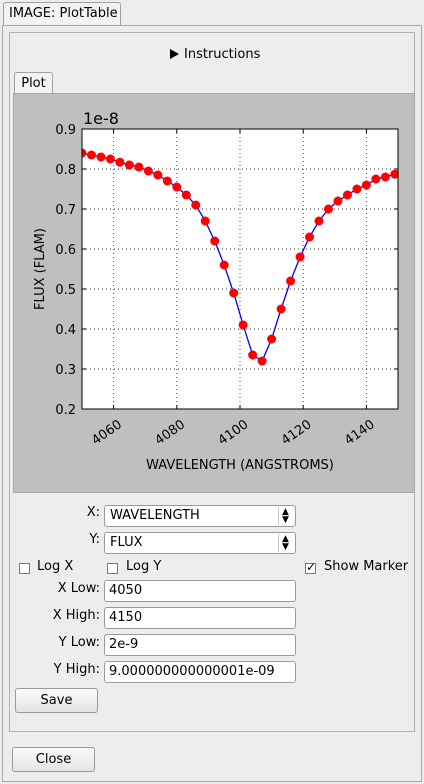  I want to click on y-axis-label: Y:, so click(94, 539).